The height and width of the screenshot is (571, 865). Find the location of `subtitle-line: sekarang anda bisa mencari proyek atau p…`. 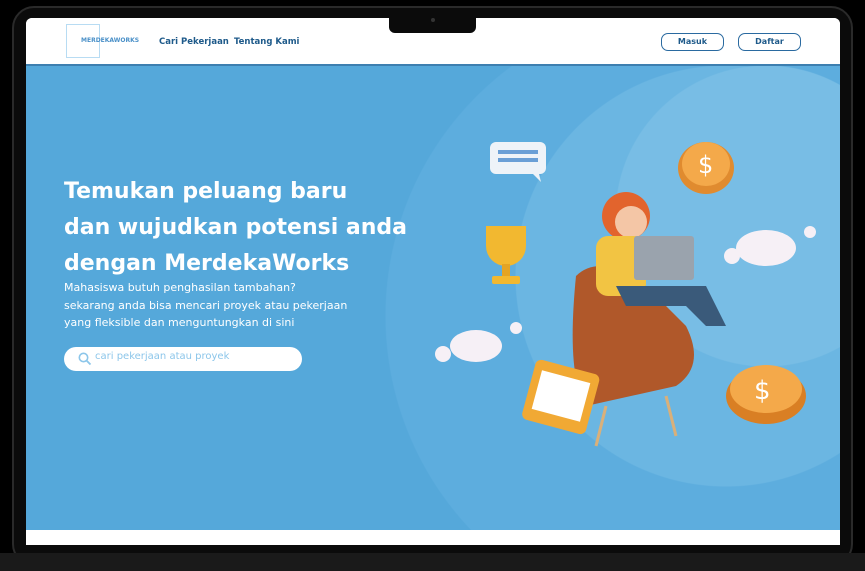

subtitle-line: sekarang anda bisa mencari proyek atau p… is located at coordinates (206, 305).